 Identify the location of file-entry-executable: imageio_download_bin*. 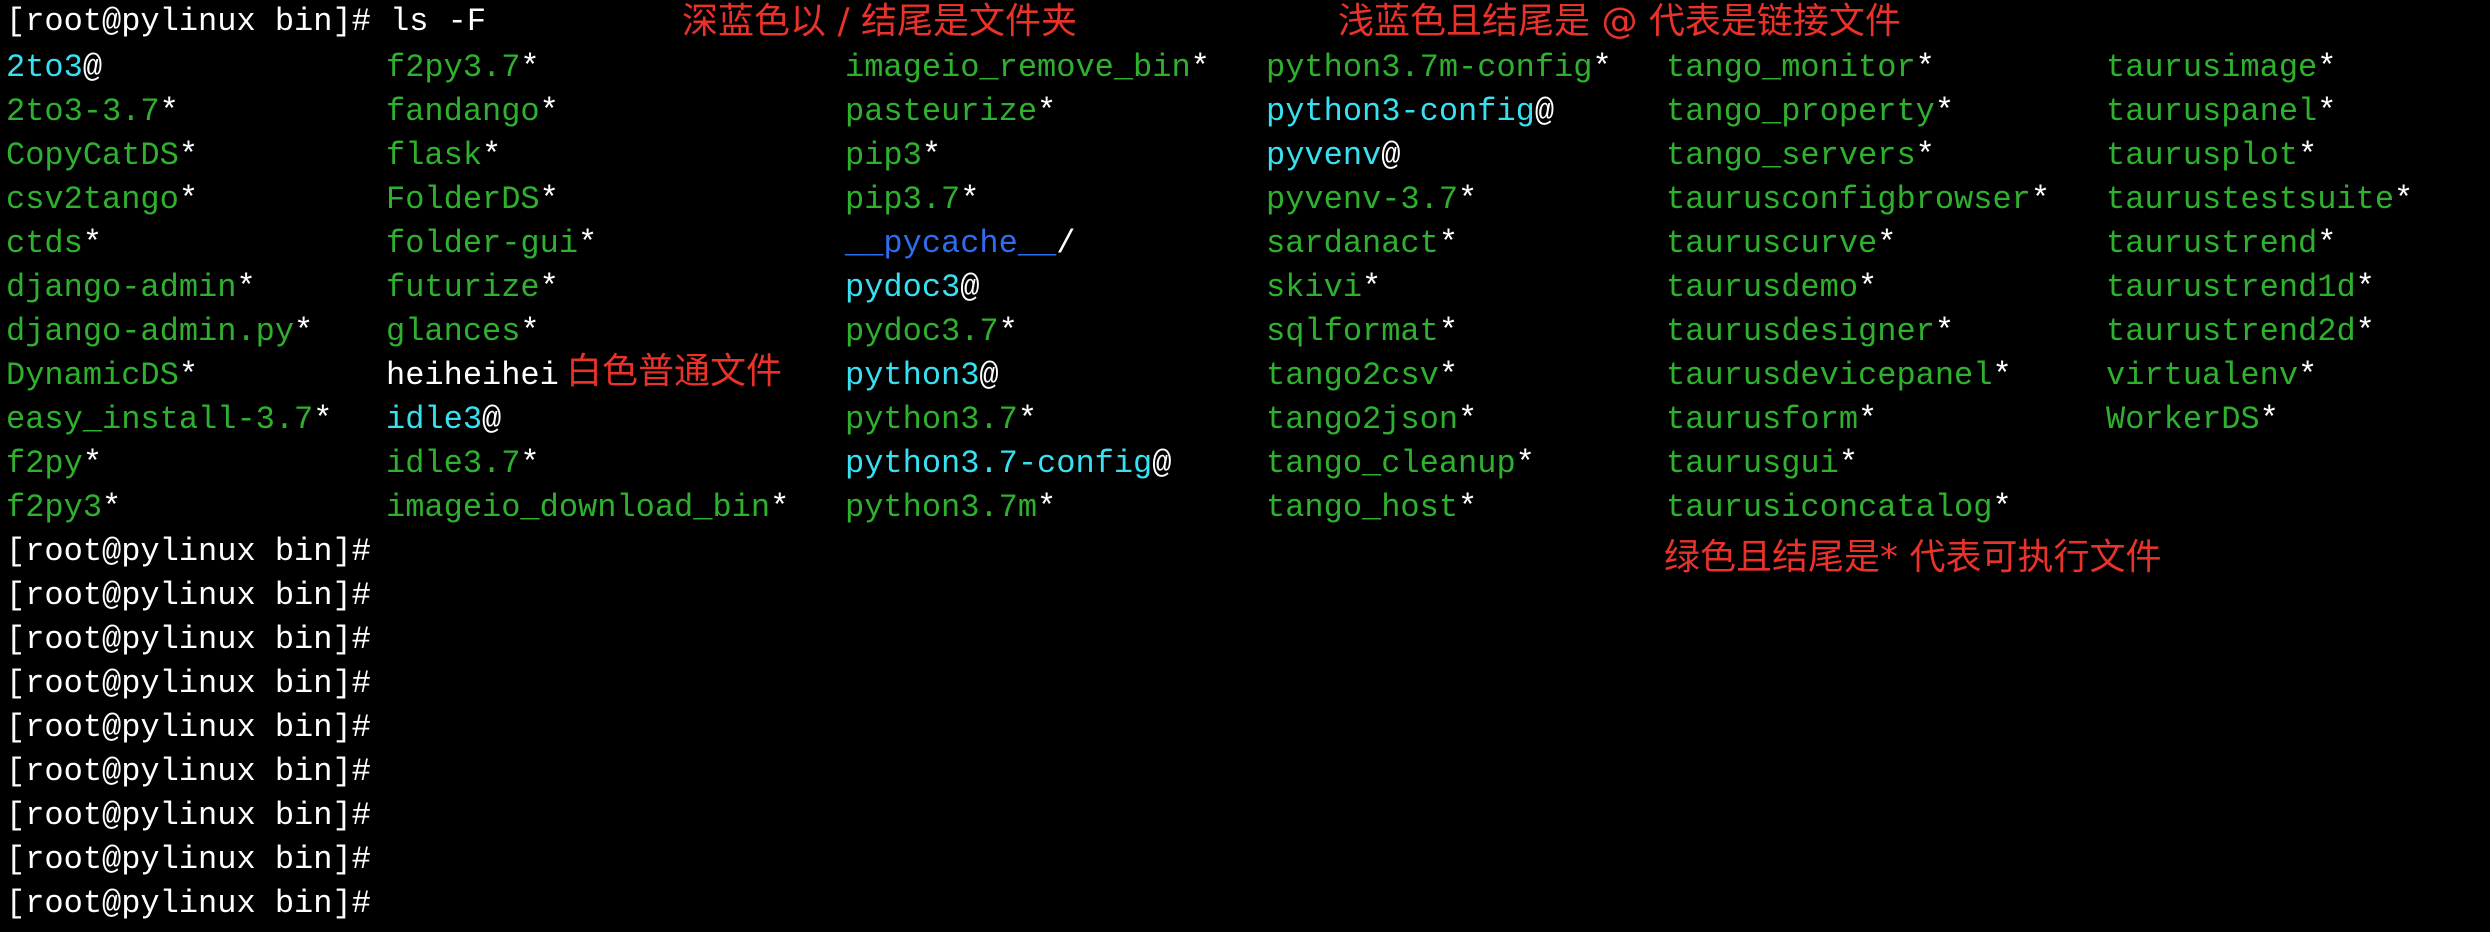
(587, 508).